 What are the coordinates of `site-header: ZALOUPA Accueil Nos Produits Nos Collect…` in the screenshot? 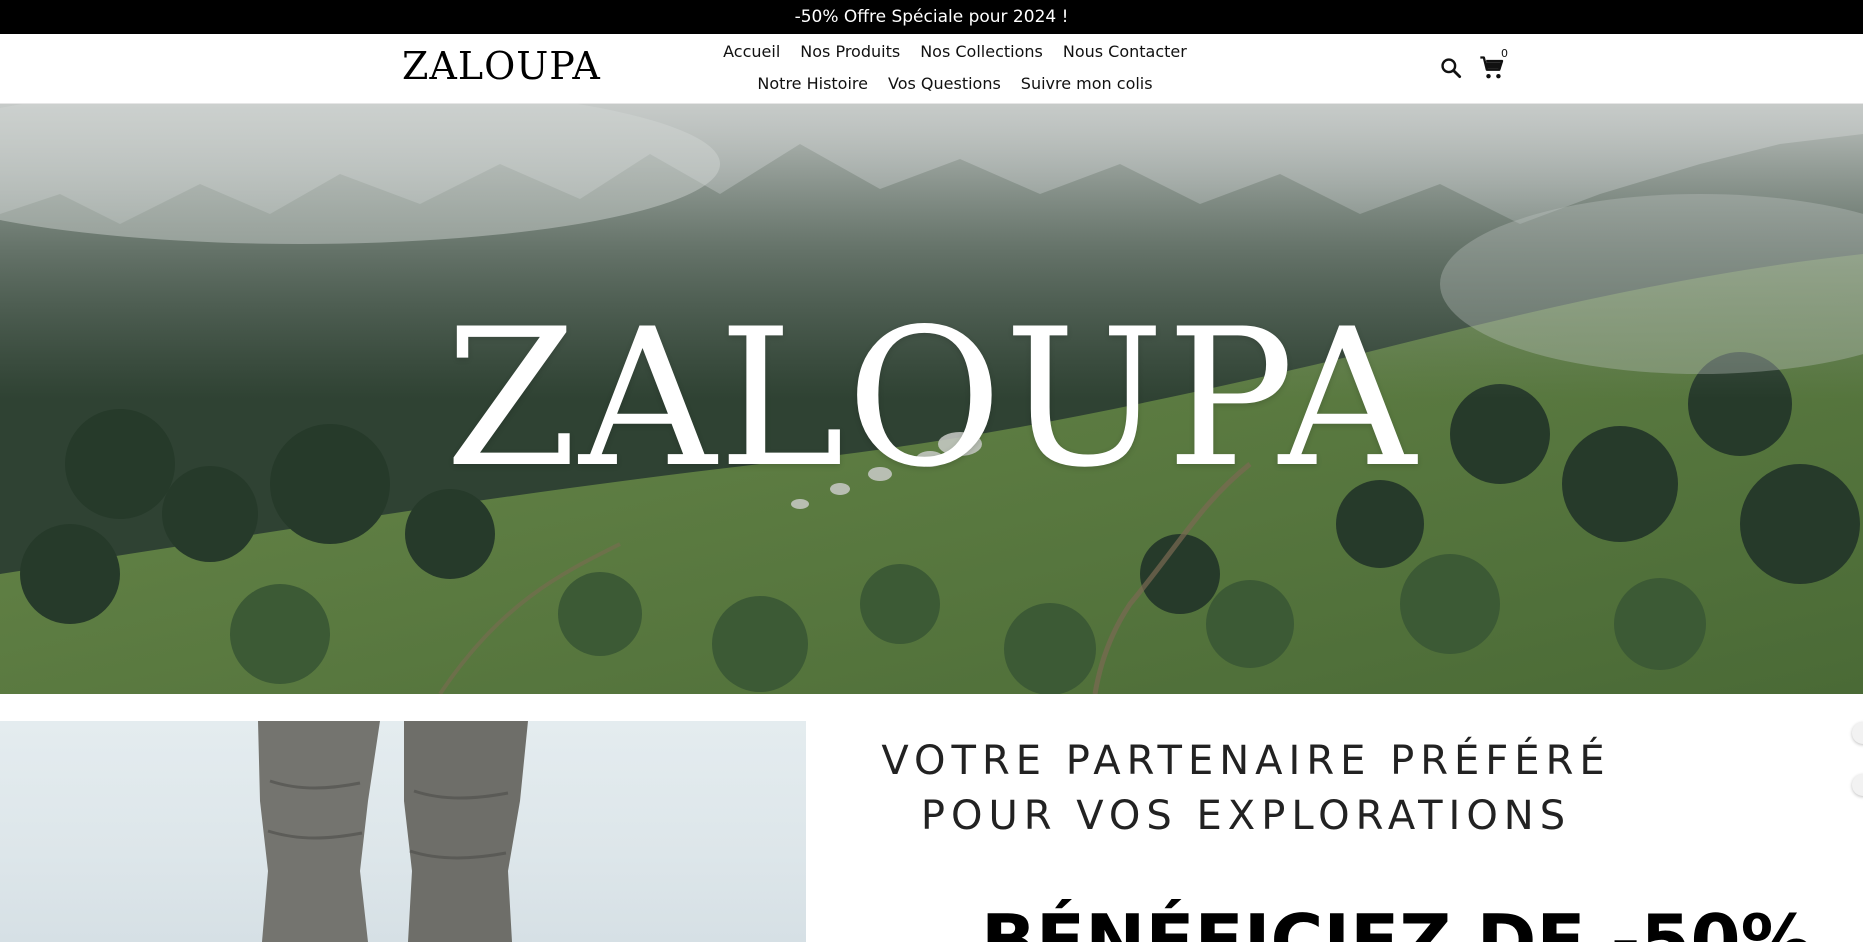 It's located at (931, 69).